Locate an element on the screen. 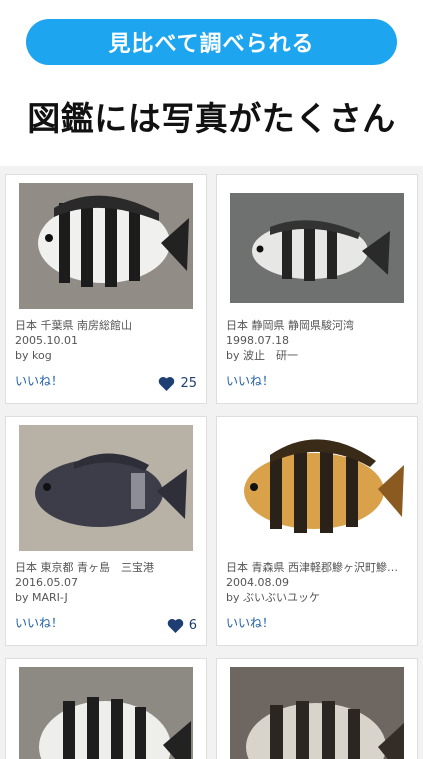 The image size is (423, 759). card-author: by ぶいぶいユッケ is located at coordinates (318, 597).